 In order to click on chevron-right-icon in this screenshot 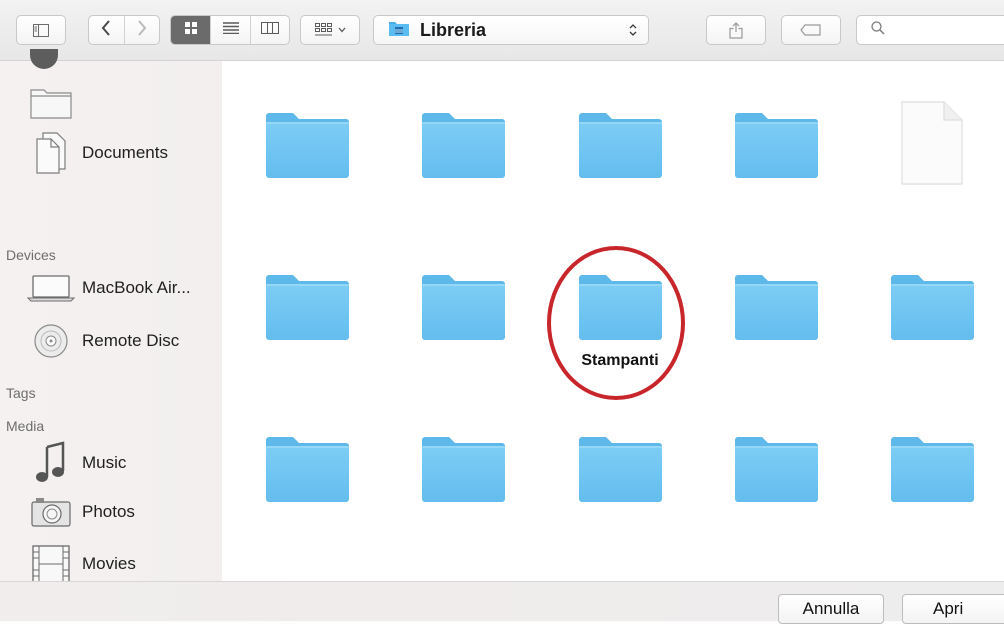, I will do `click(142, 30)`.